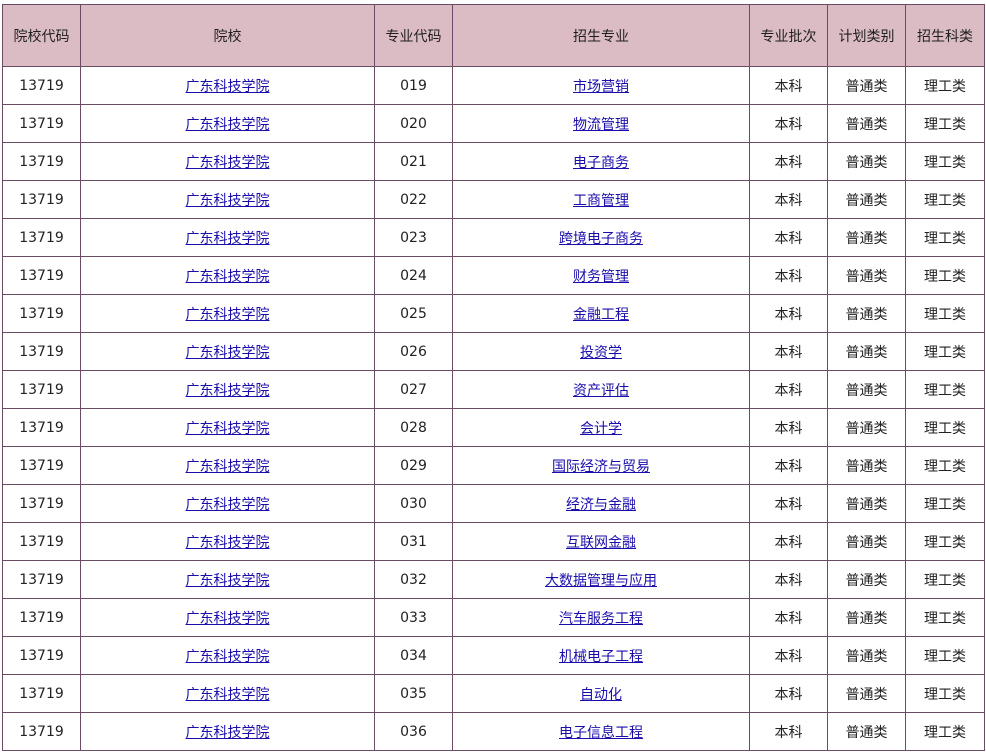 This screenshot has height=754, width=986. I want to click on major-name-link: 国际经济与贸易, so click(601, 467).